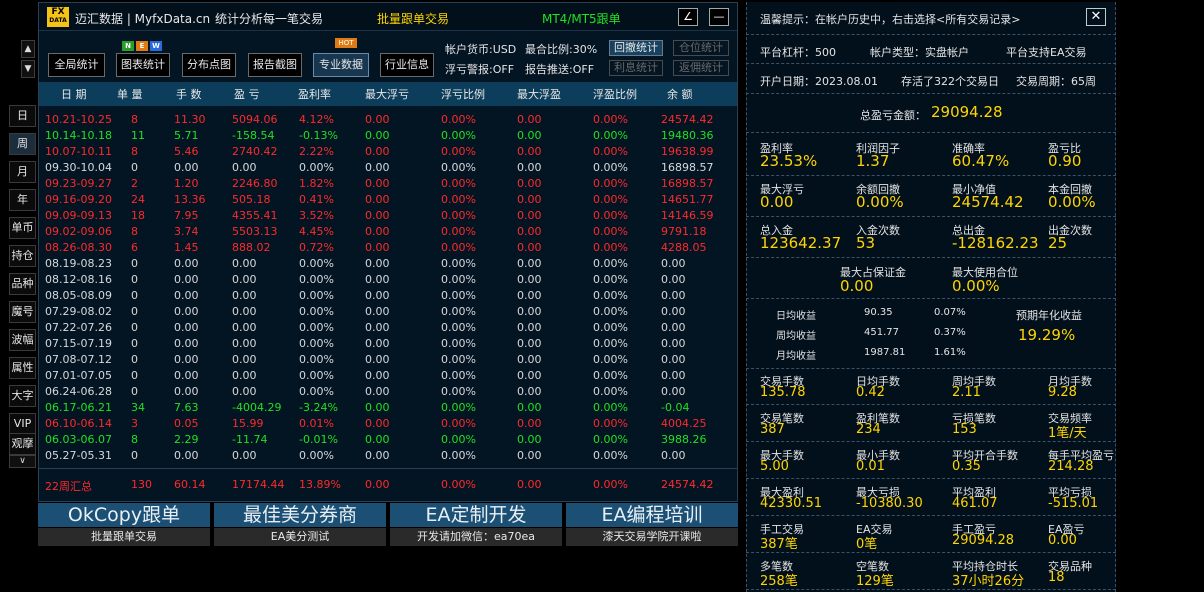 This screenshot has height=592, width=1204. I want to click on cell-date: 09.16-09.20, so click(78, 199).